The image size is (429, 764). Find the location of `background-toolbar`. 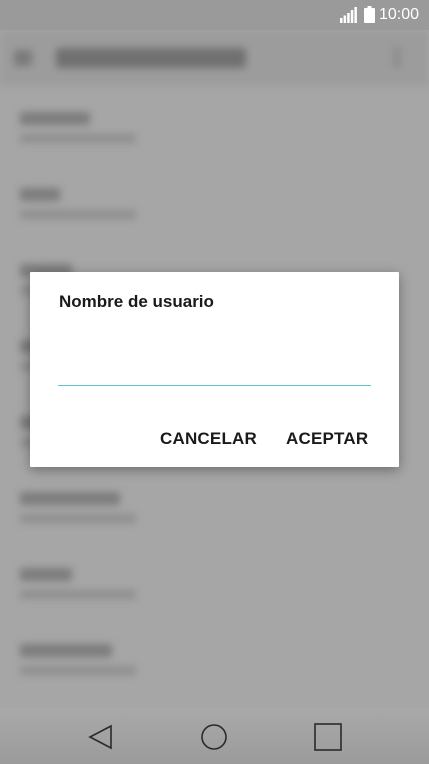

background-toolbar is located at coordinates (214, 58).